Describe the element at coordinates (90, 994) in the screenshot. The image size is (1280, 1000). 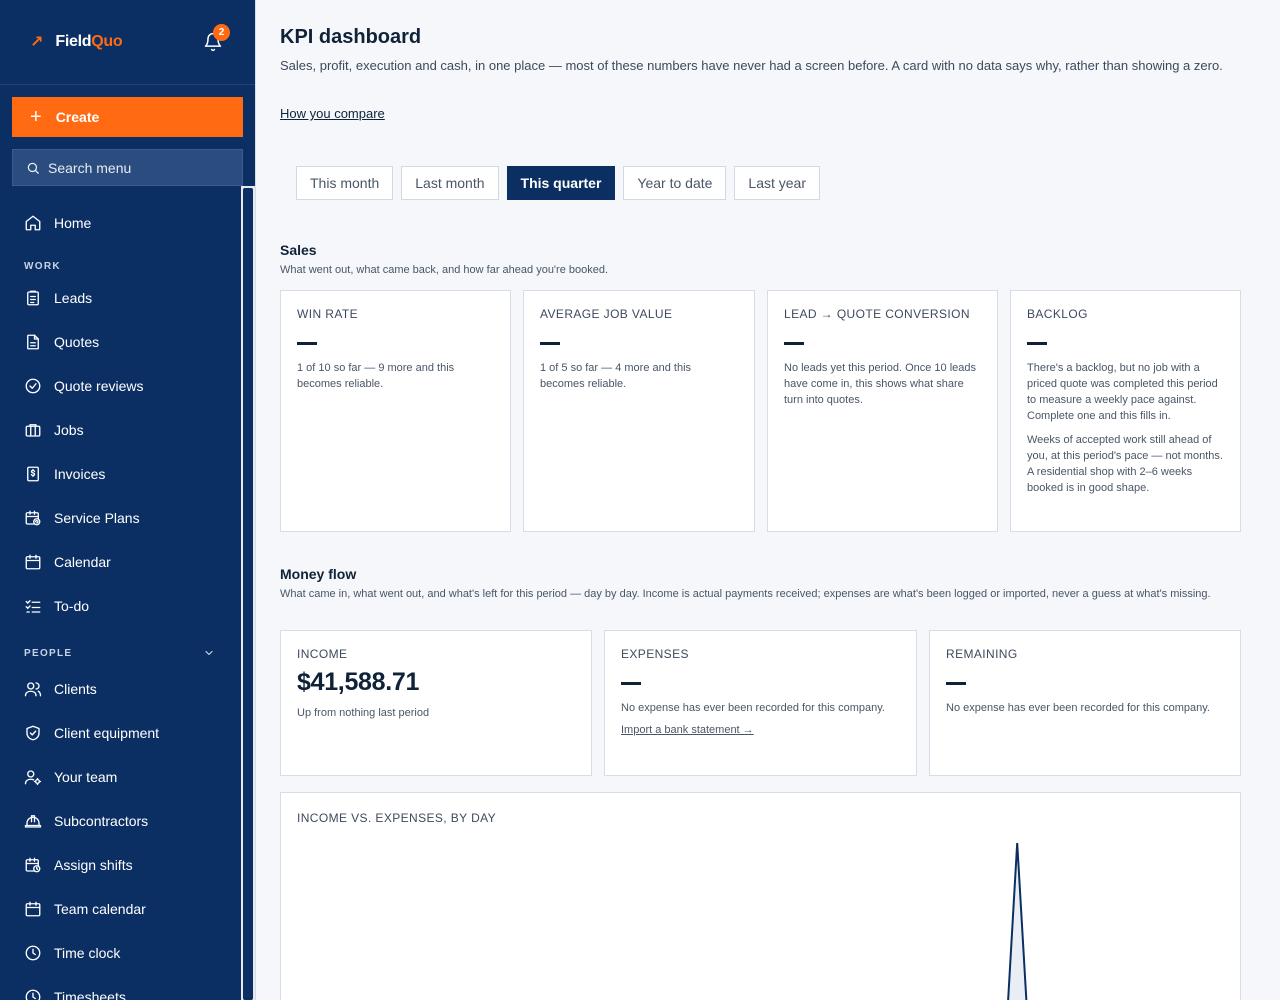
I see `sidebar-item-label: Timesheets` at that location.